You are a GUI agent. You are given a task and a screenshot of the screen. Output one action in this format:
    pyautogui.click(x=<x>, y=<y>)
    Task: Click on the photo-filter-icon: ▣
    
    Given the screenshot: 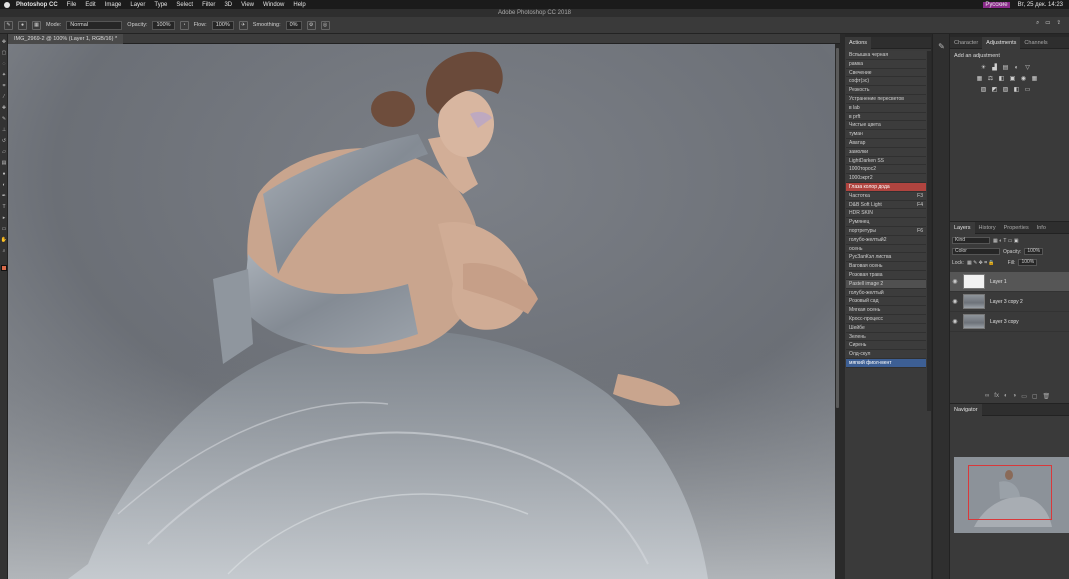 What is the action you would take?
    pyautogui.click(x=1012, y=79)
    